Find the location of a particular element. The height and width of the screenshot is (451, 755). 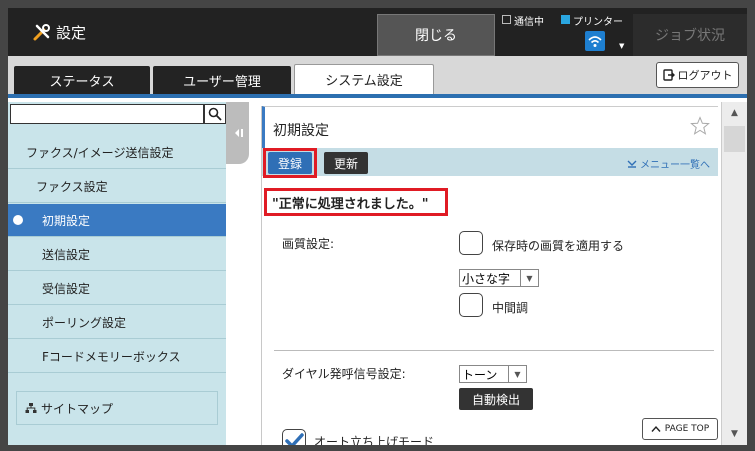

logout-button: ログアウト is located at coordinates (697, 75).